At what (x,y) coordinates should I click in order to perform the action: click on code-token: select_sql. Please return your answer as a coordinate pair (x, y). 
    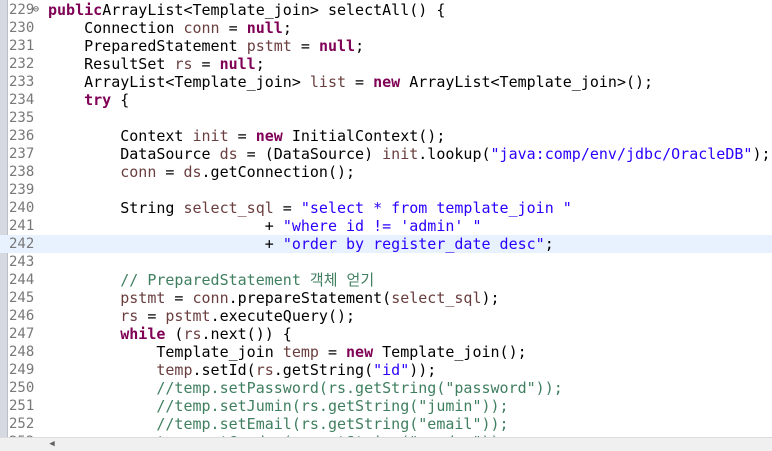
    Looking at the image, I should click on (436, 298).